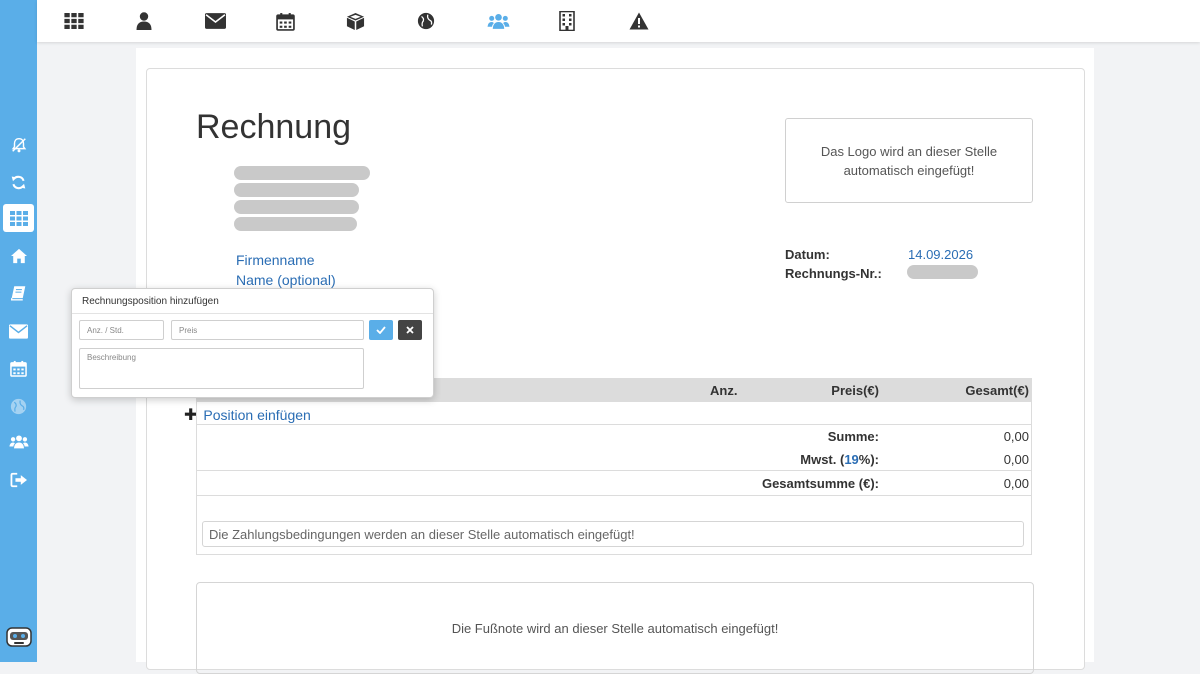  I want to click on cancel-button, so click(410, 330).